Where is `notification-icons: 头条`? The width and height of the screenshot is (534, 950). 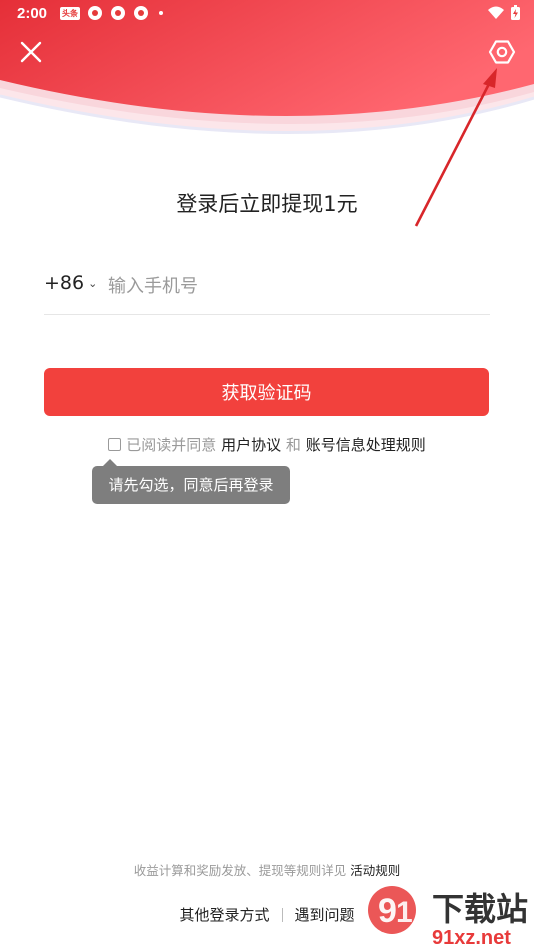
notification-icons: 头条 is located at coordinates (111, 13).